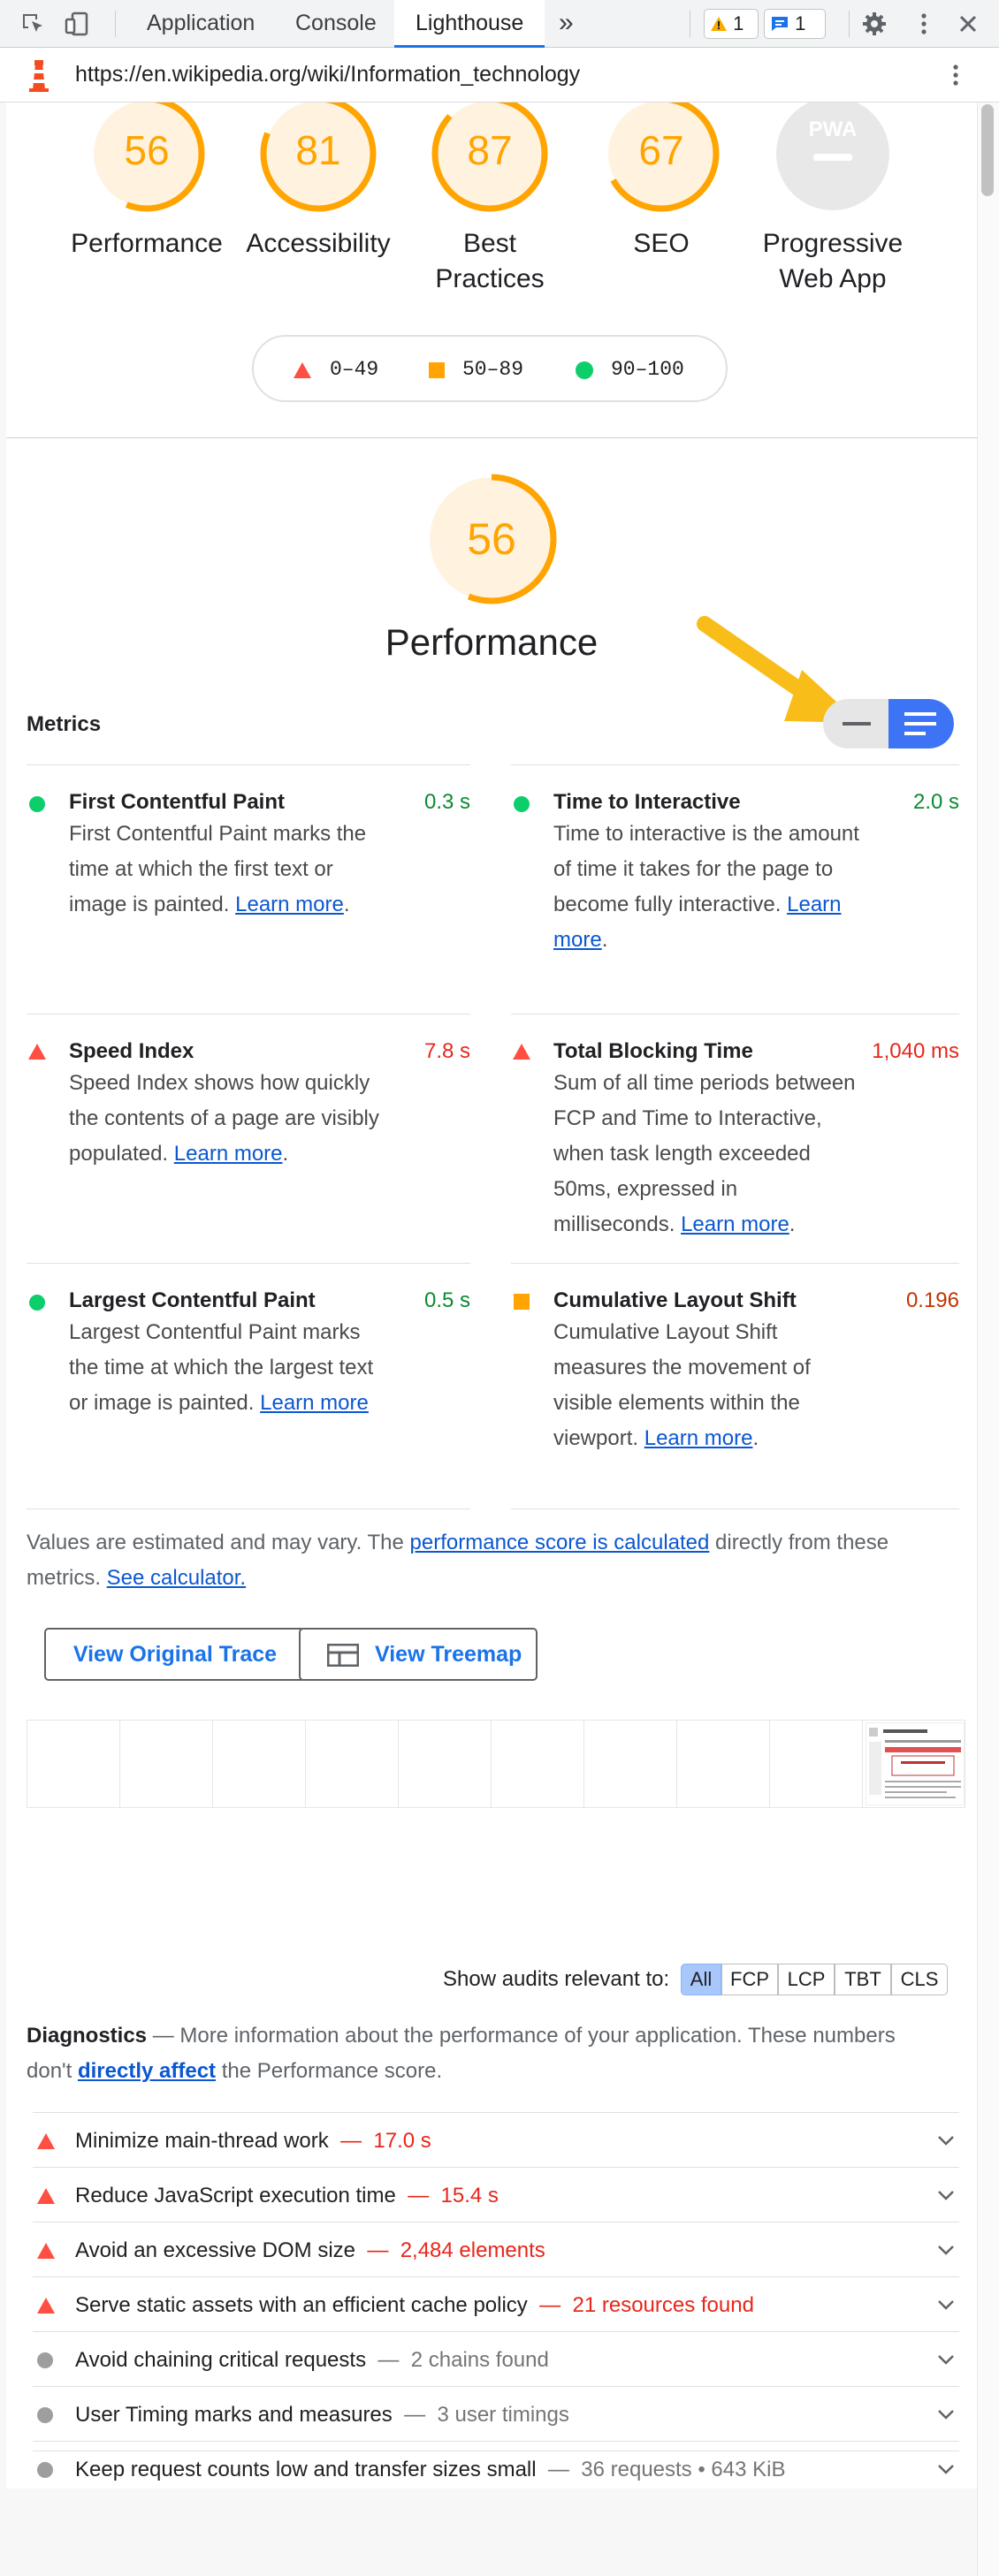  Describe the element at coordinates (915, 1763) in the screenshot. I see `filmstrip-page-thumbnail` at that location.